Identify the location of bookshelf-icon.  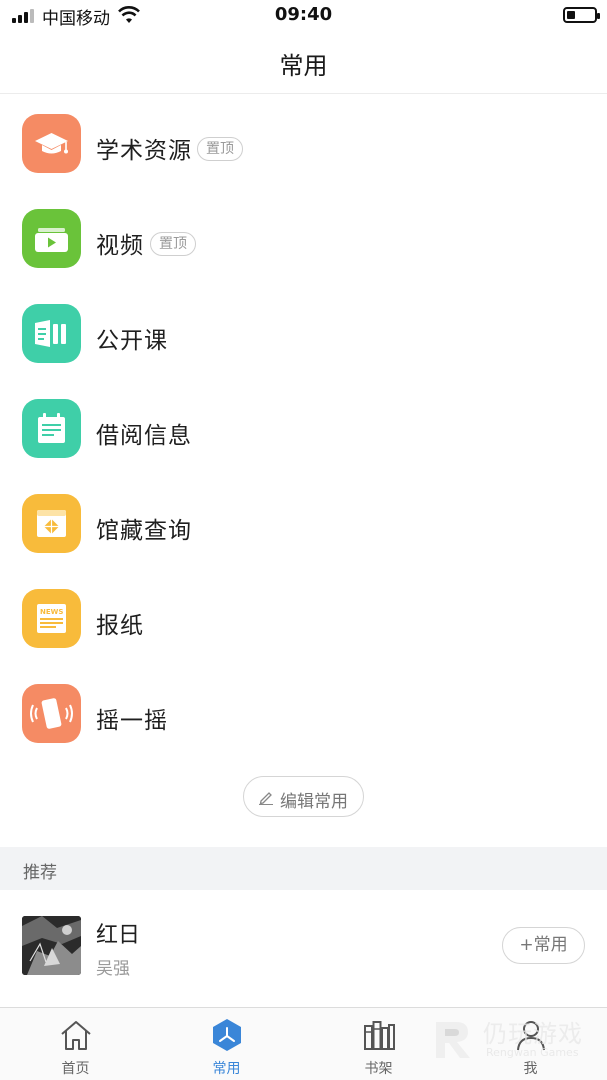
(379, 1035).